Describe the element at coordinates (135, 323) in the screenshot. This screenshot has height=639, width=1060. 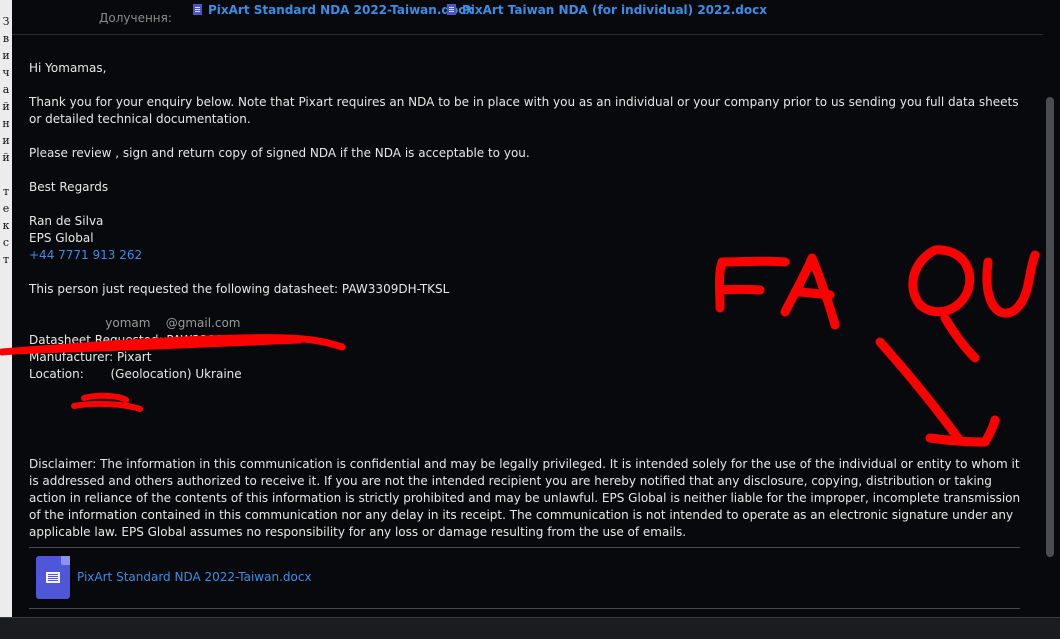
I see `redacted-email: yomam @gmail.com` at that location.